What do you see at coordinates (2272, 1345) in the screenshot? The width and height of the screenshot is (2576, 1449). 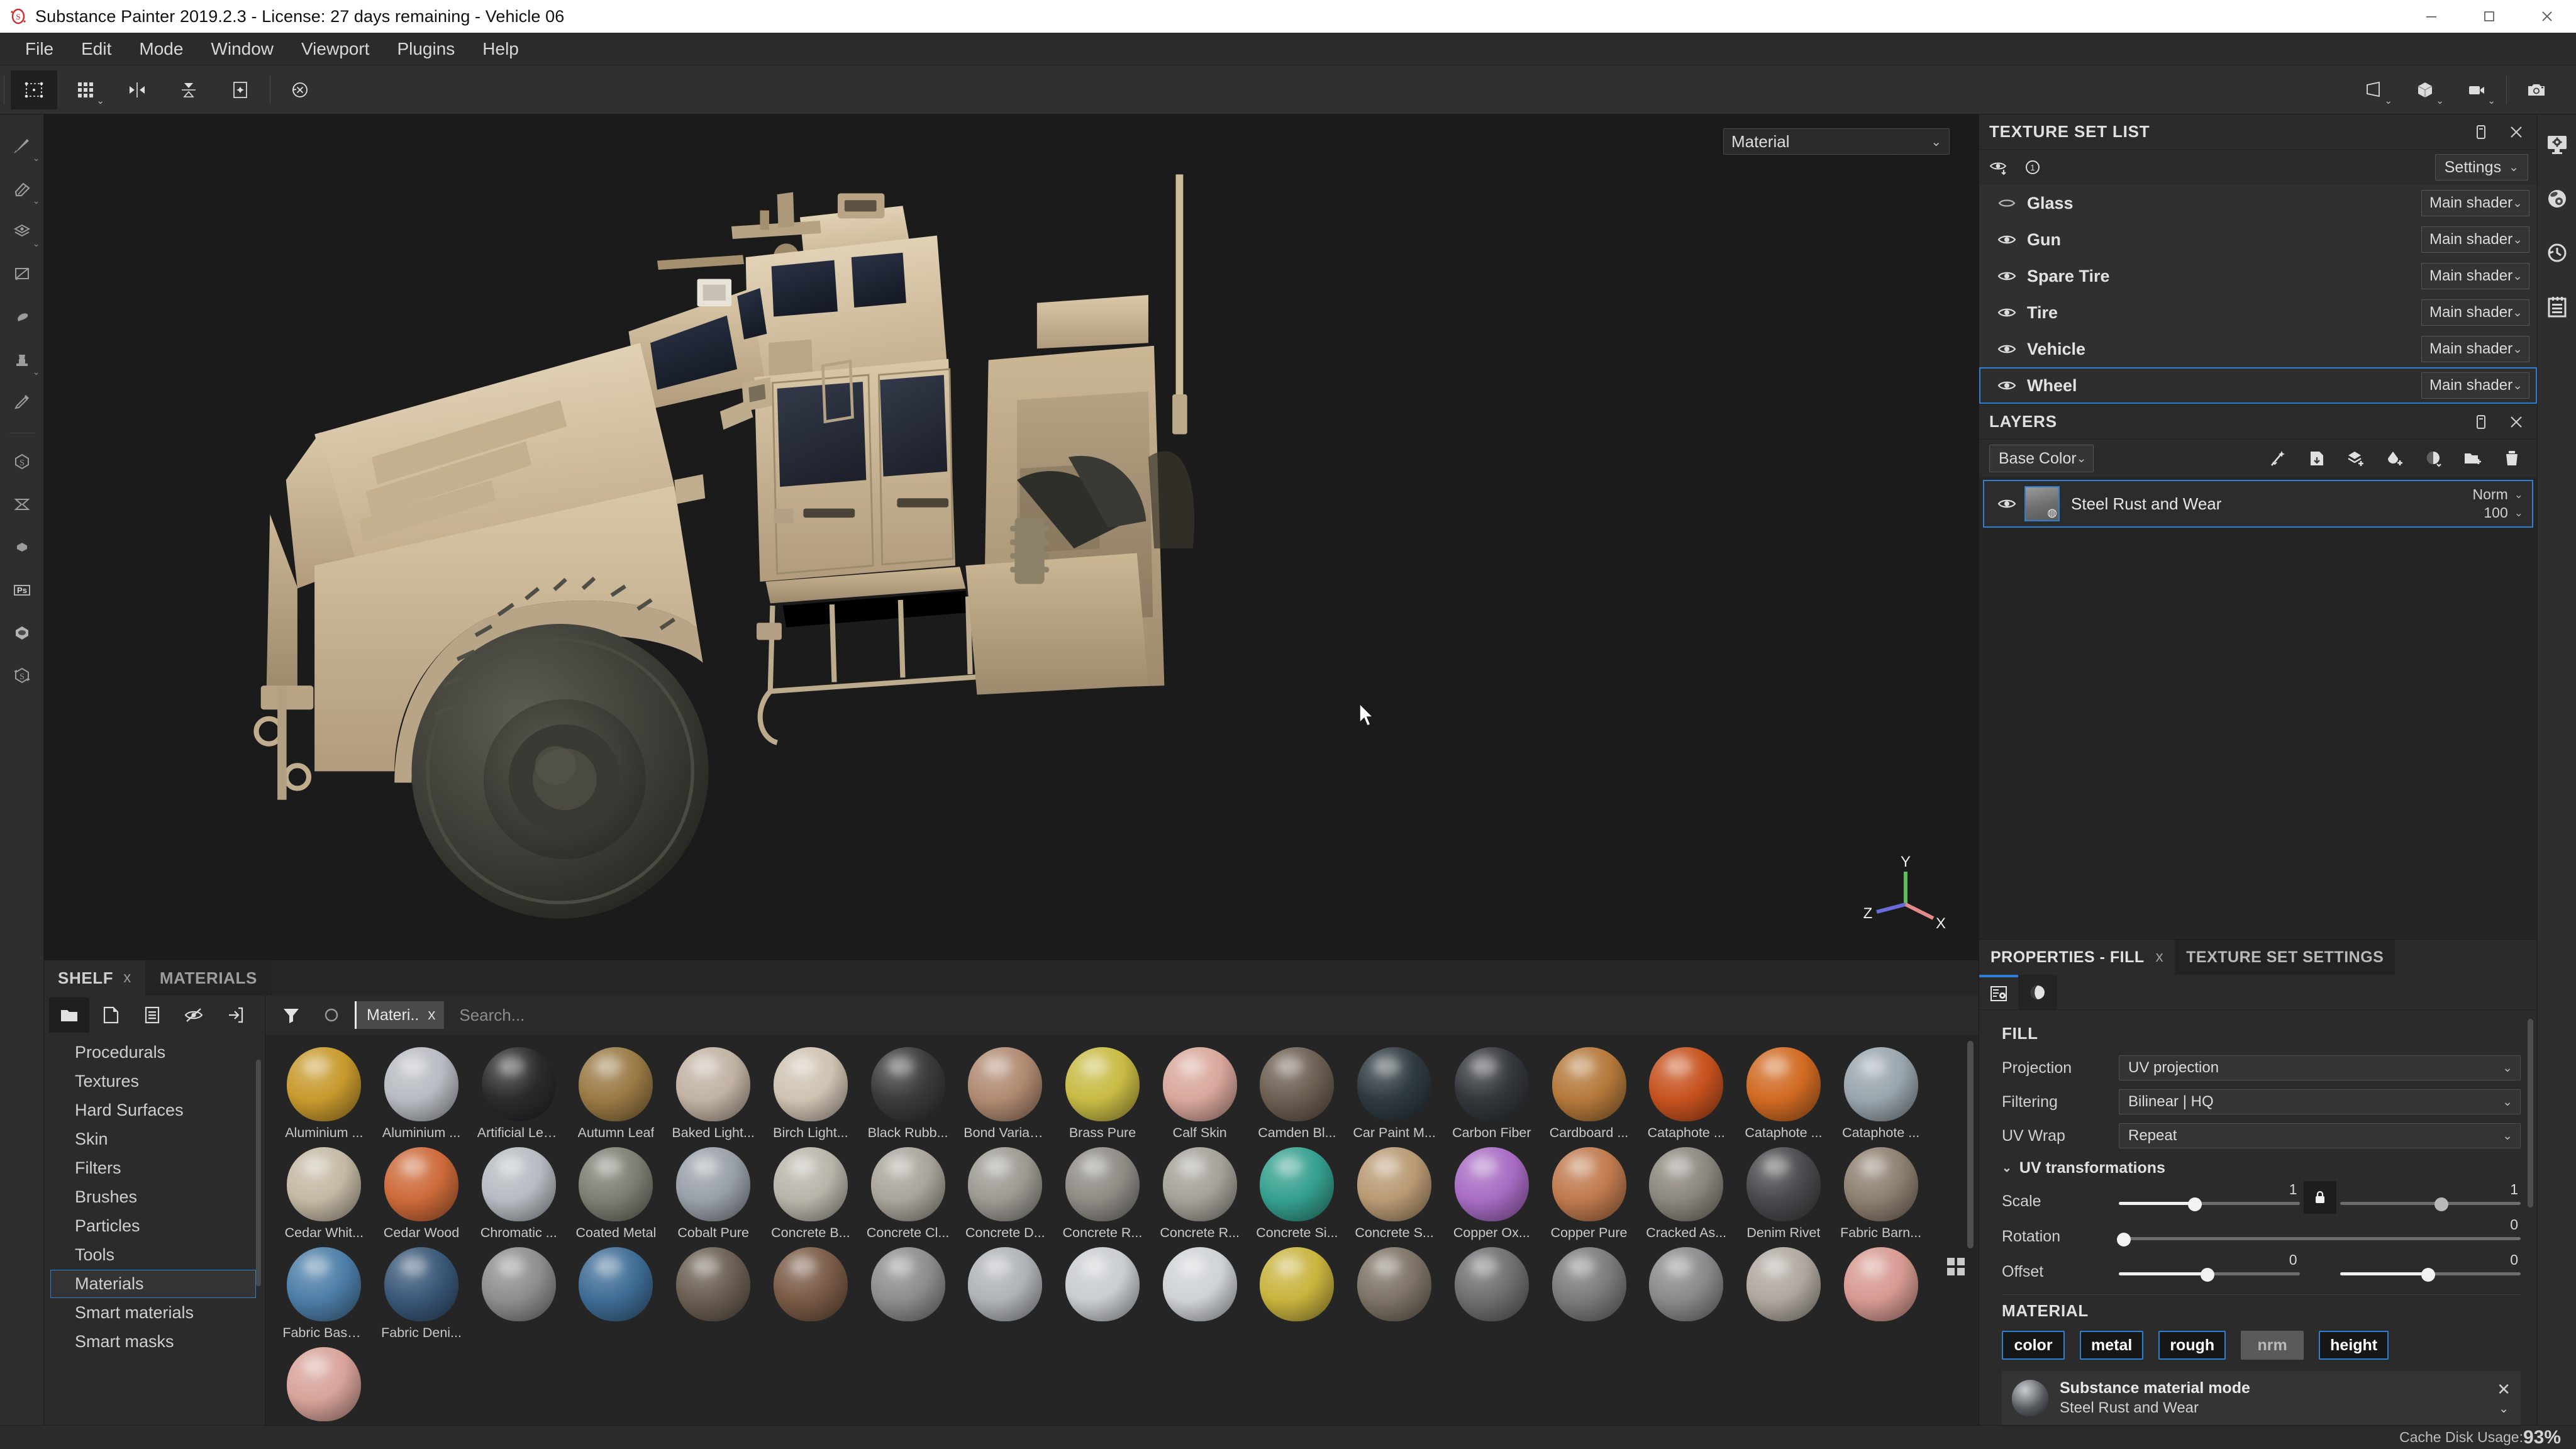 I see `material-channel-nrm: nrm` at bounding box center [2272, 1345].